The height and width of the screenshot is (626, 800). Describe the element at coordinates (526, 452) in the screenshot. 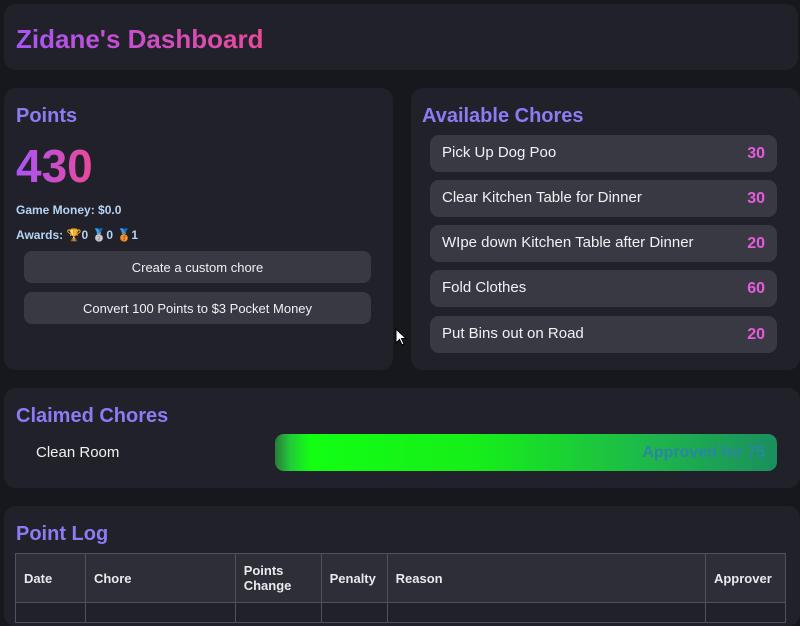

I see `claimed-chore-status-bar: Approved for 75` at that location.